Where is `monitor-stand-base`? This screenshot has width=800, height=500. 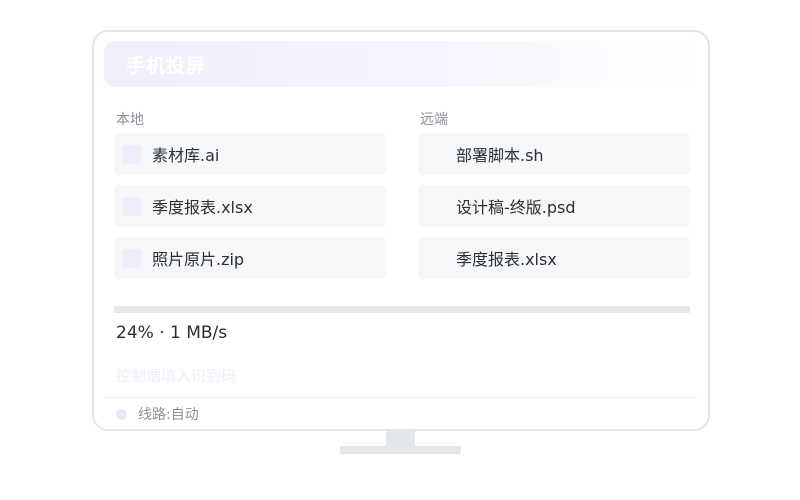 monitor-stand-base is located at coordinates (400, 450).